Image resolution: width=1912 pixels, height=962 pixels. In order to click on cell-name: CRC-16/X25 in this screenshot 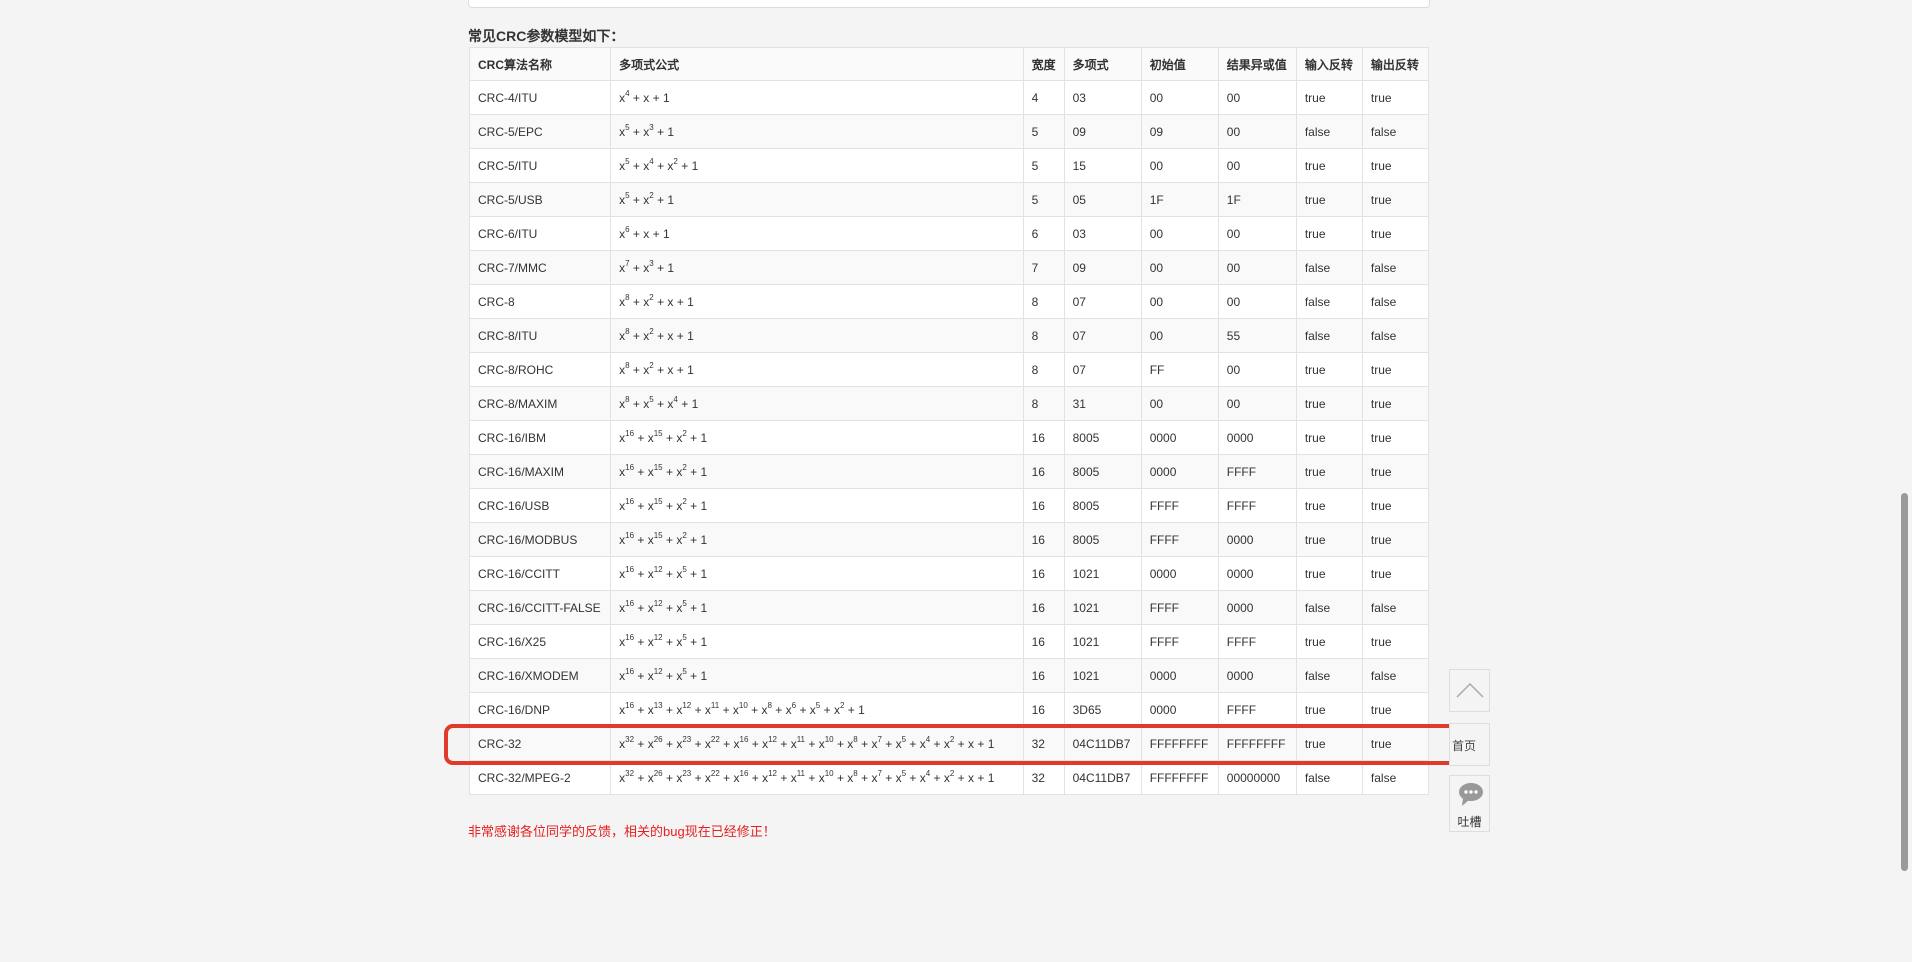, I will do `click(540, 641)`.